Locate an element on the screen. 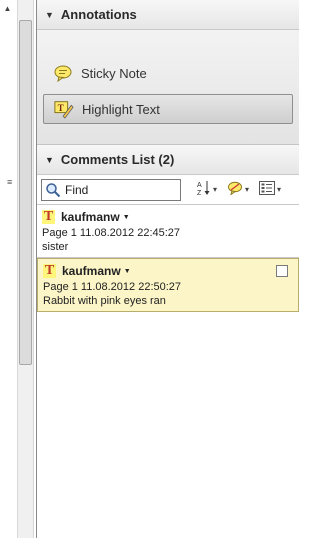  left-scrollbar-area: ▲ ≡ is located at coordinates (18, 269).